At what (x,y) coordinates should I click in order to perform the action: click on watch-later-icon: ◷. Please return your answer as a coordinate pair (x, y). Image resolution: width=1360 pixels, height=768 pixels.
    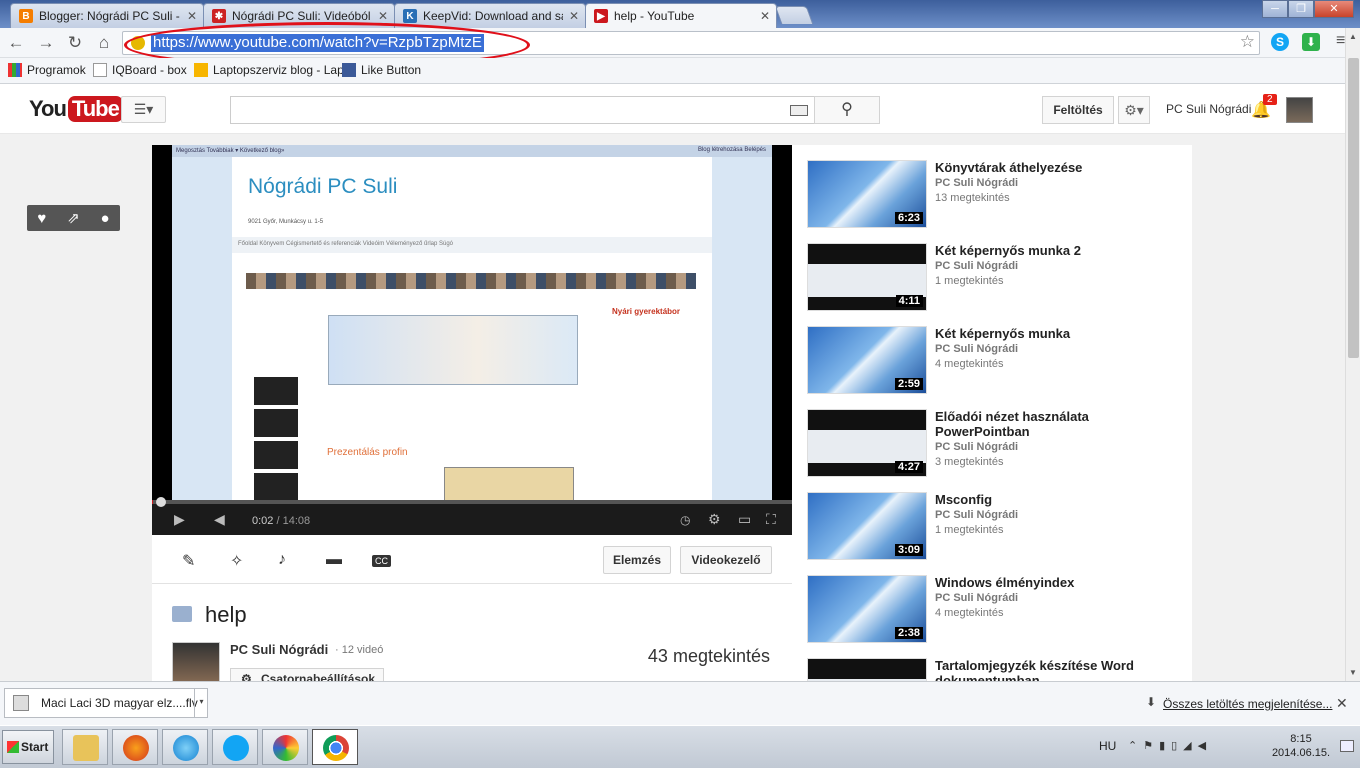
    Looking at the image, I should click on (685, 520).